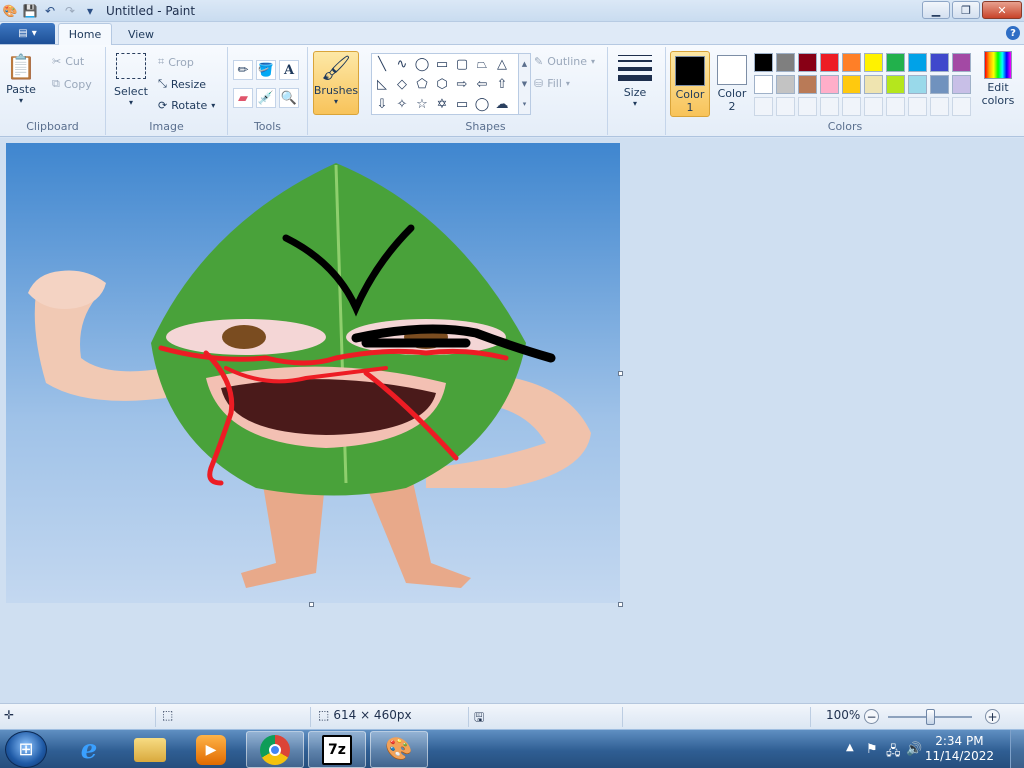 This screenshot has width=1024, height=768. Describe the element at coordinates (176, 62) in the screenshot. I see `crop-button: ⌗ Crop` at that location.